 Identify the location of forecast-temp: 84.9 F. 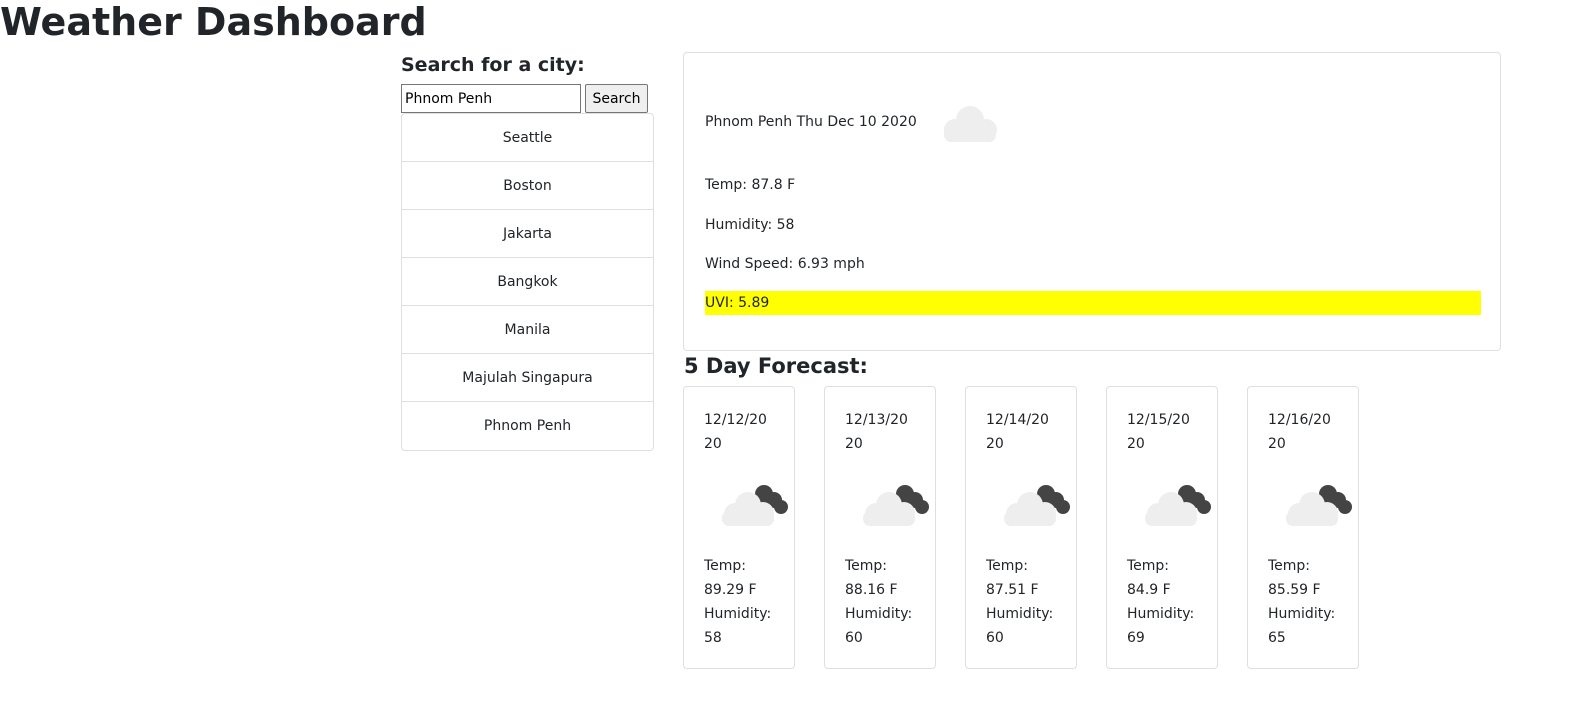
(1149, 590).